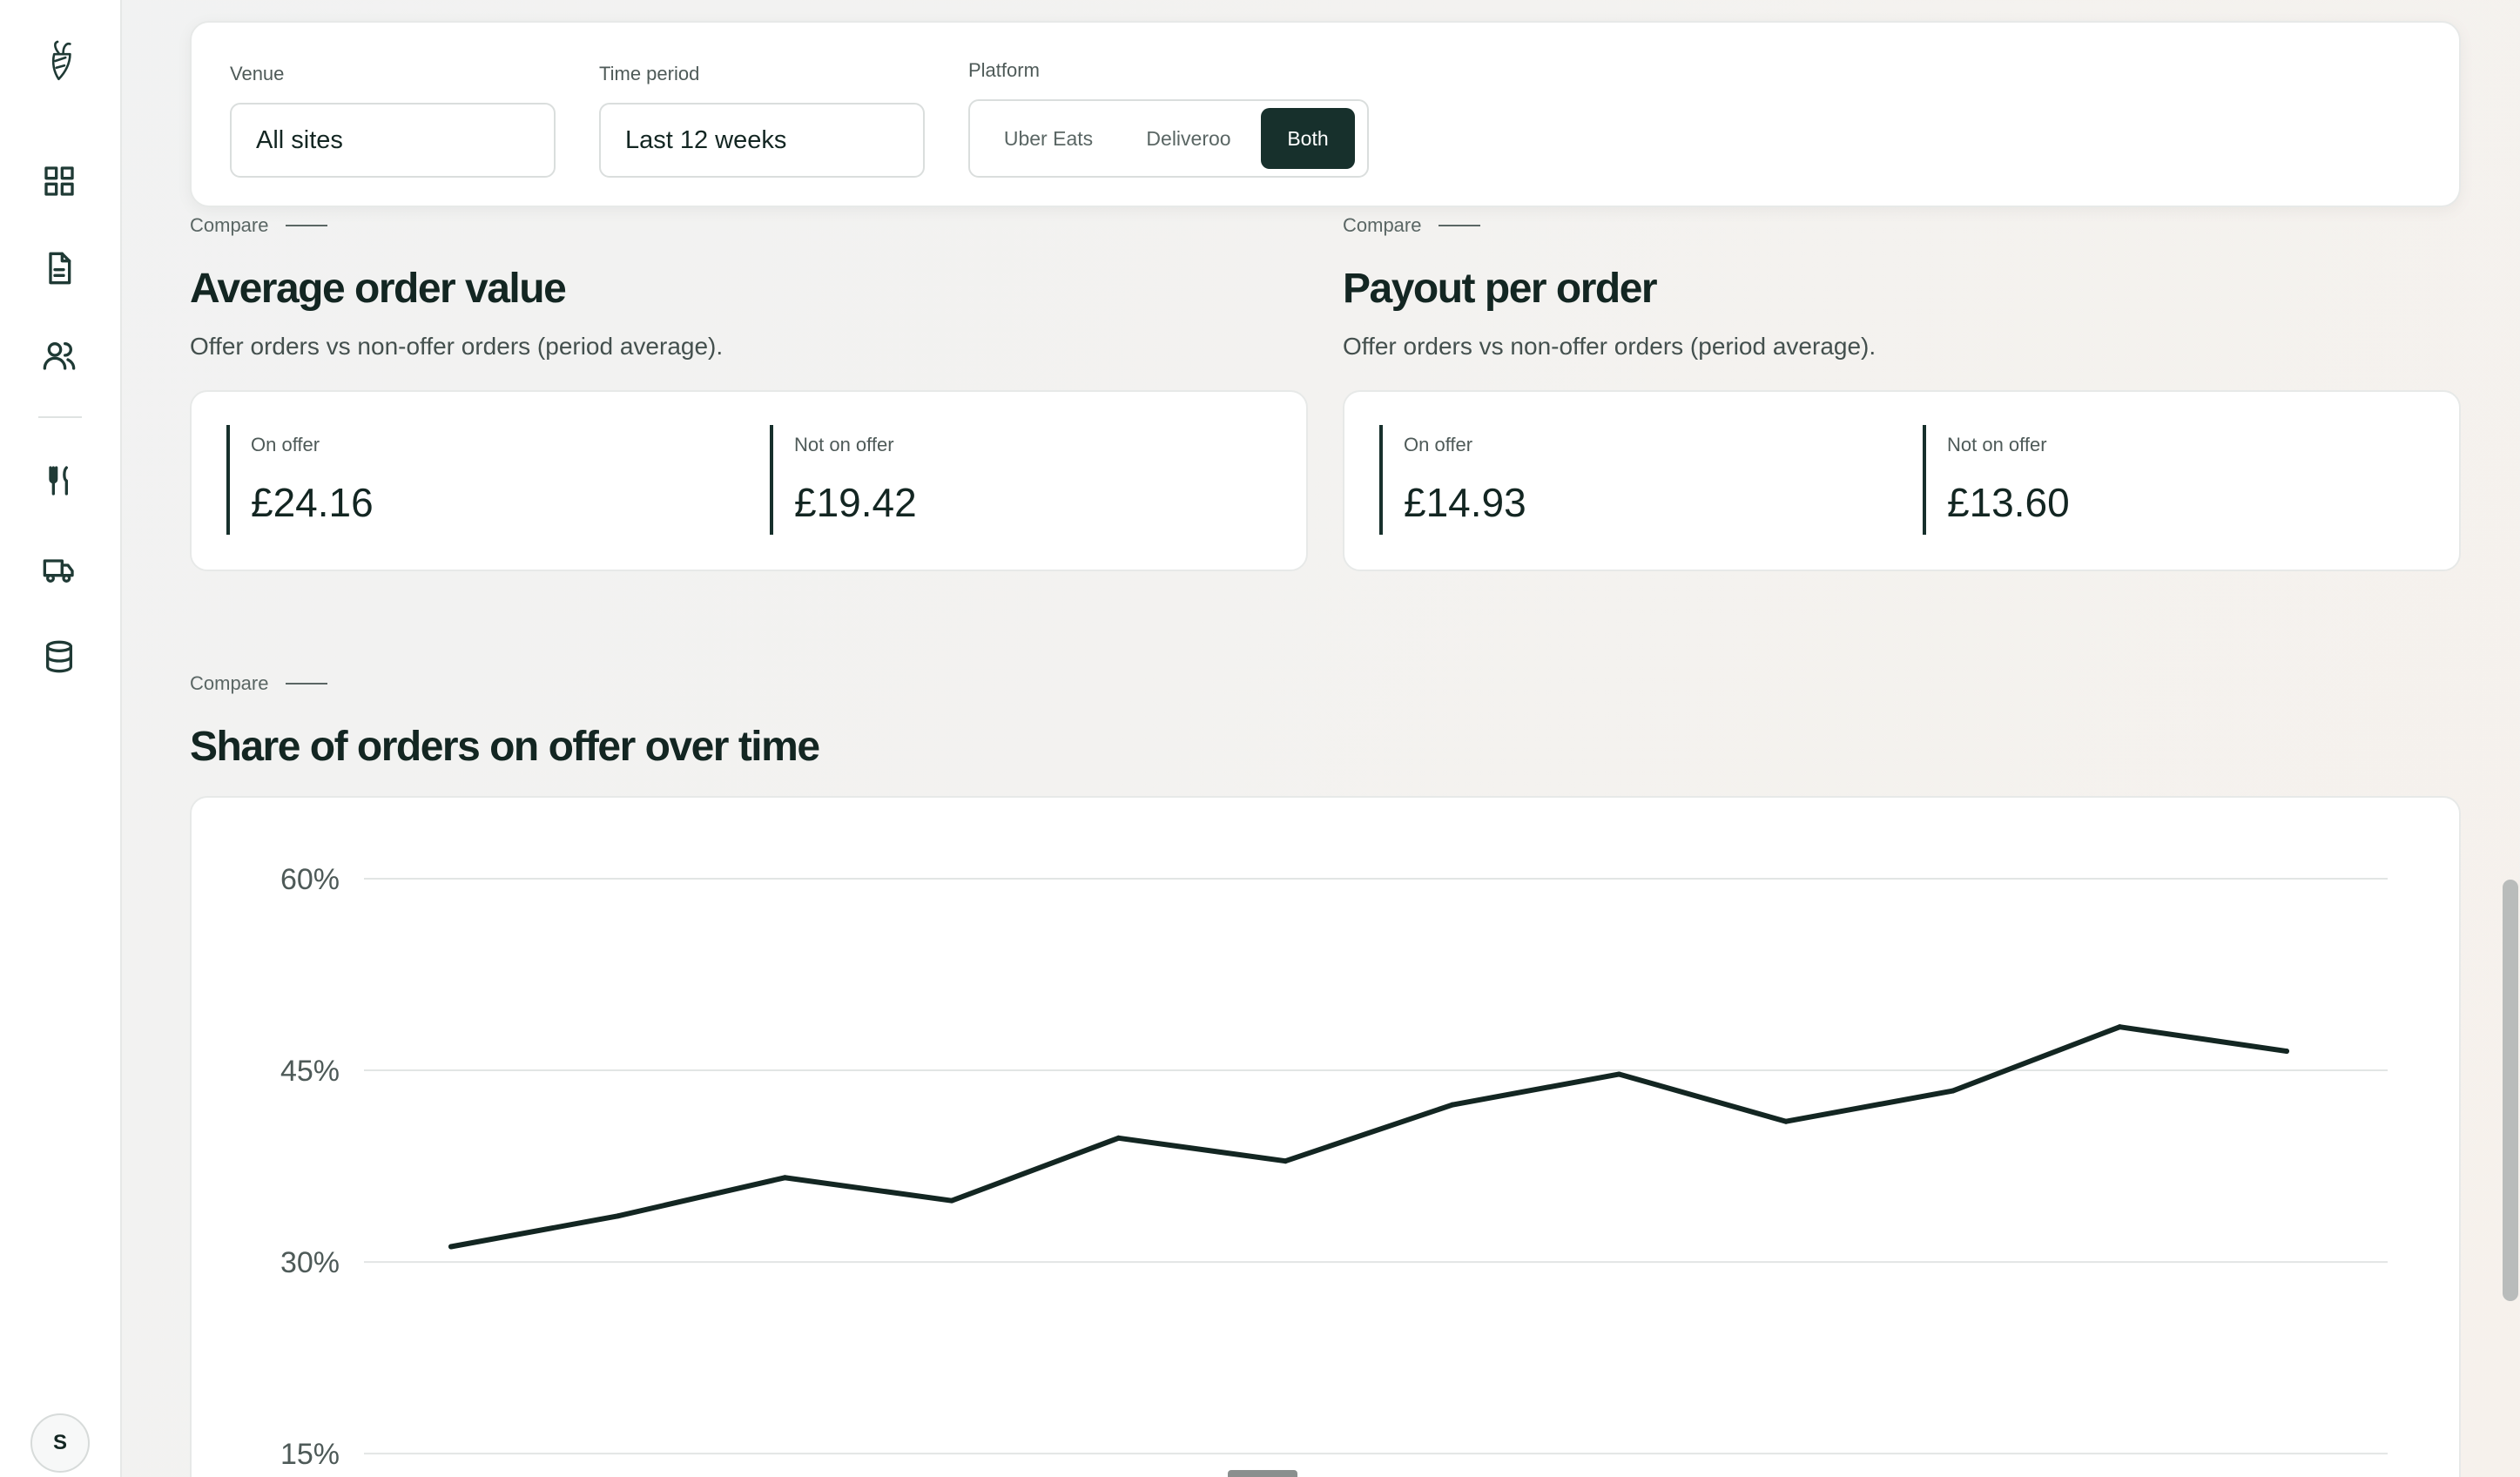  Describe the element at coordinates (310, 1262) in the screenshot. I see `y-tick-label: 30%` at that location.